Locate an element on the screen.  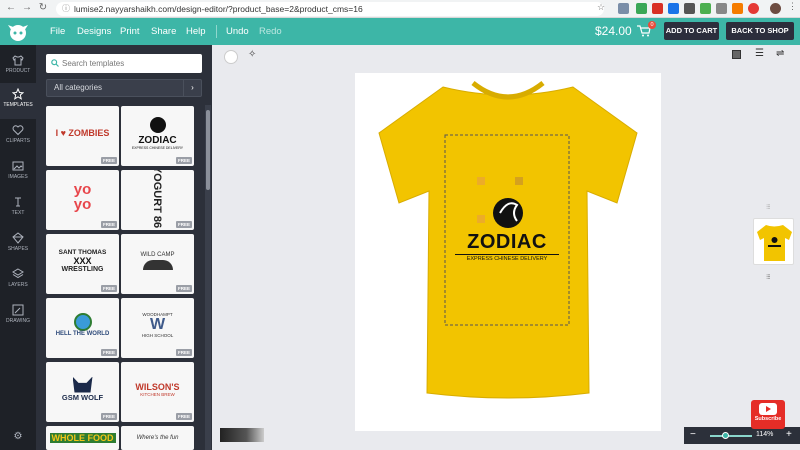
template-subtitle: WRESTLING is located at coordinates (82, 269).